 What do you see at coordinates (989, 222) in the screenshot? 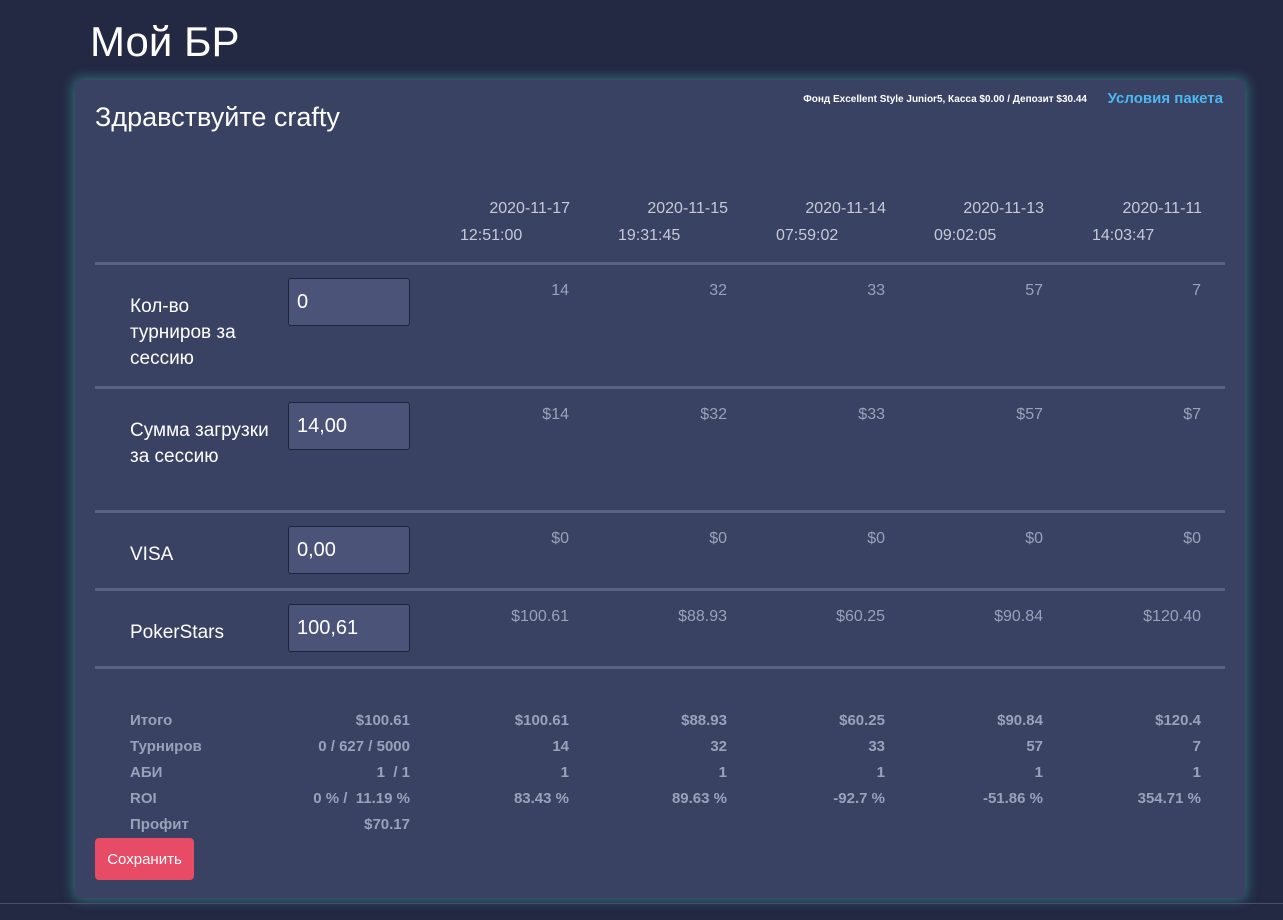
I see `session-header: 2020-11-13 09:02:05` at bounding box center [989, 222].